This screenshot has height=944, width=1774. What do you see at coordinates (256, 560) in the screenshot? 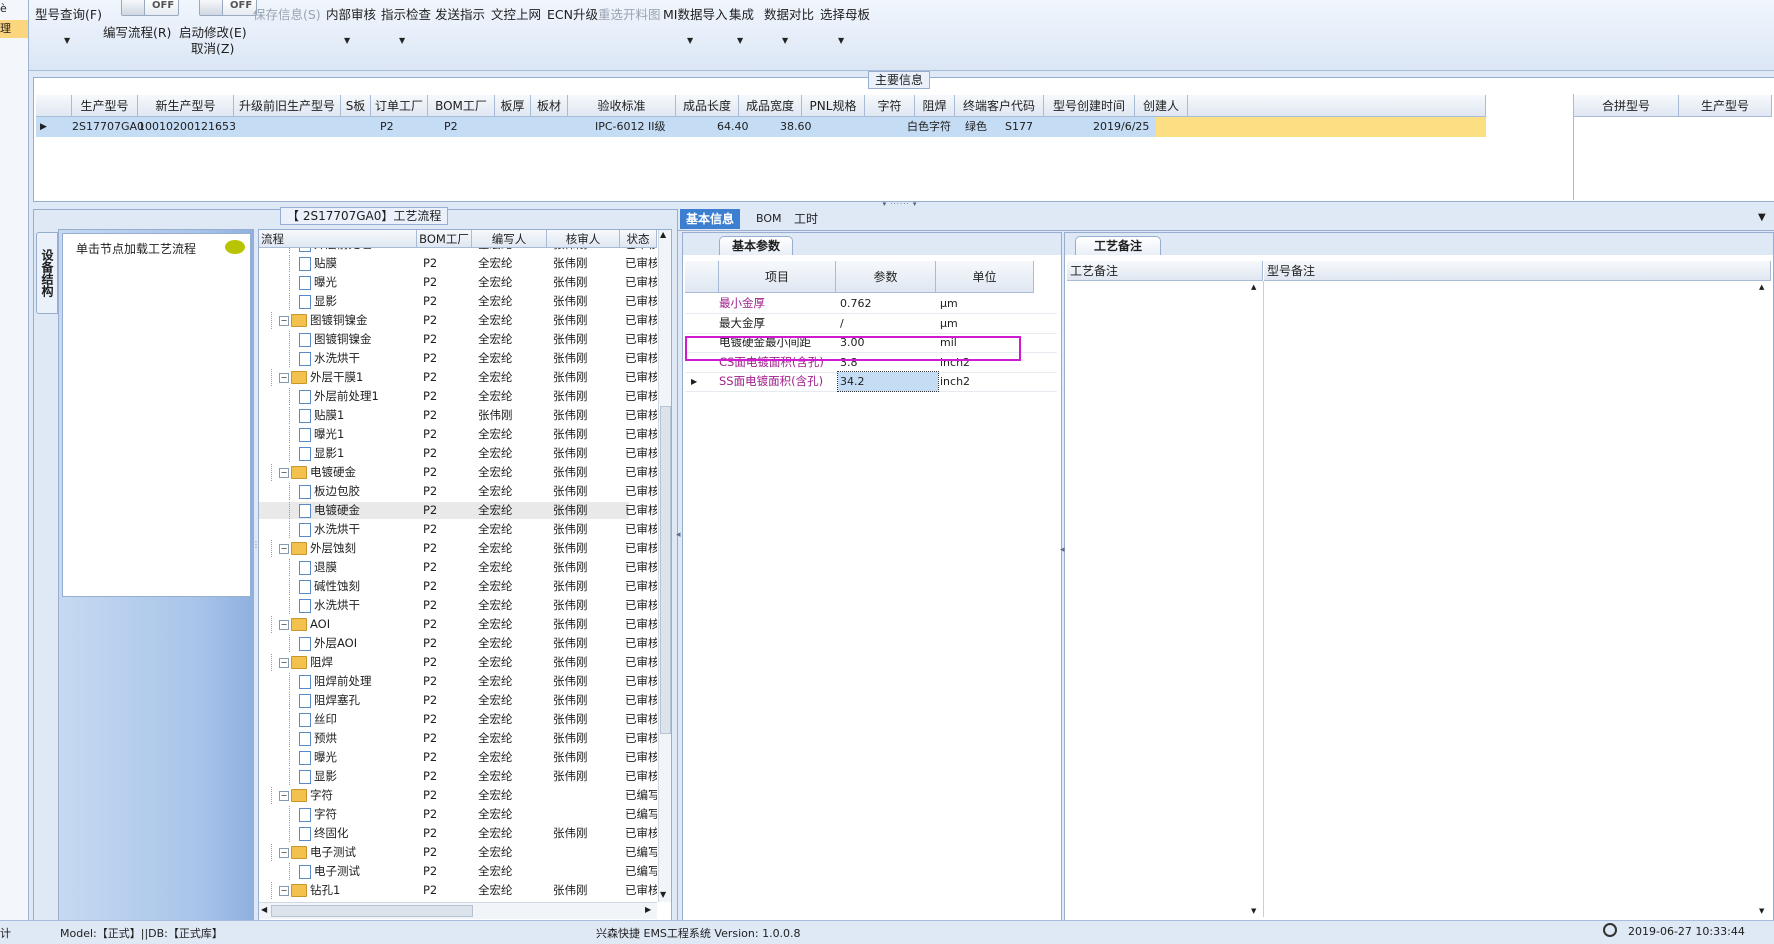
I see `splitter-grip: ⋮` at bounding box center [256, 560].